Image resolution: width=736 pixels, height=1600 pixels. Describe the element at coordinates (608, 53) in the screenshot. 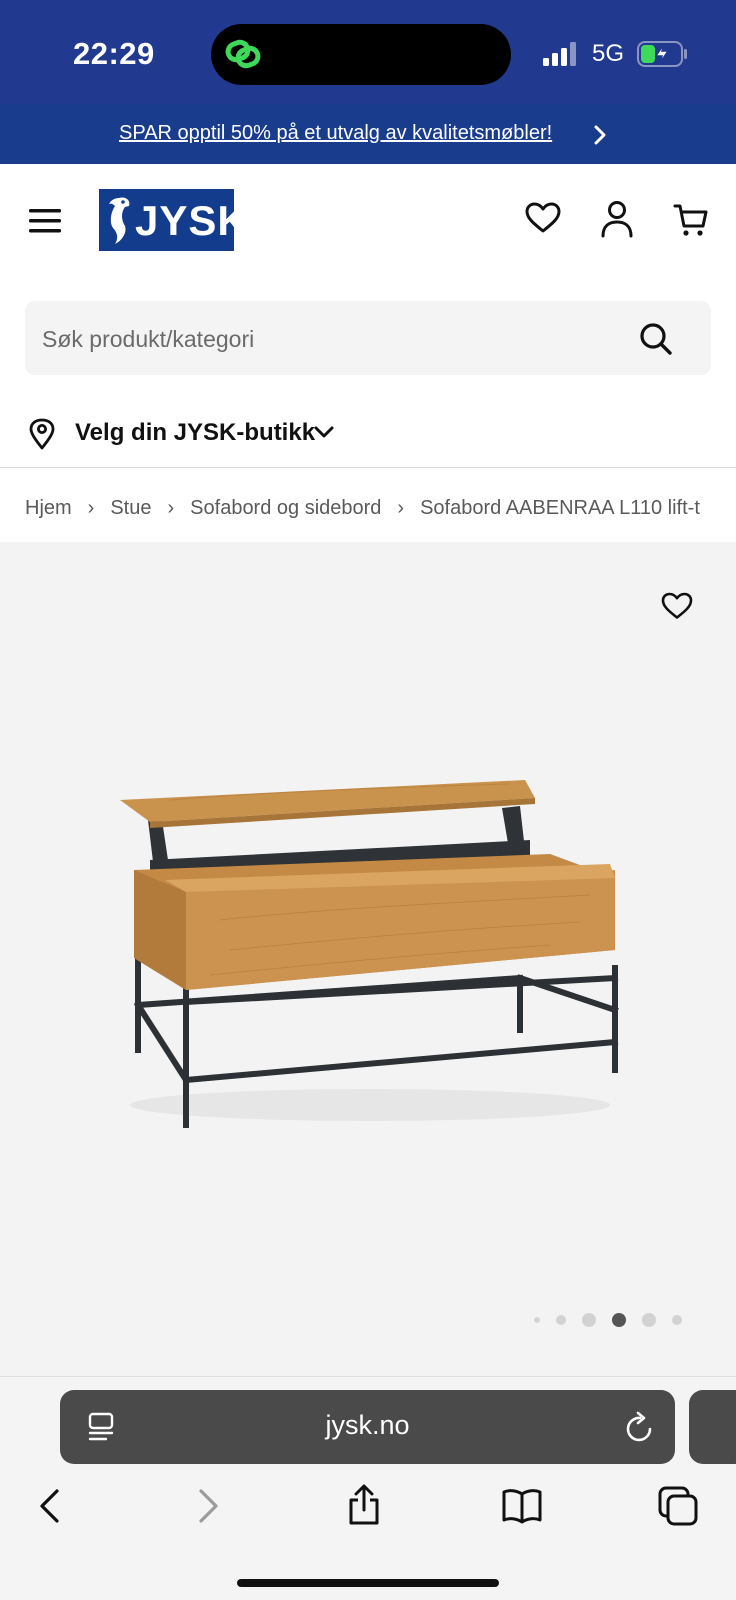

I see `network-type: 5G` at that location.